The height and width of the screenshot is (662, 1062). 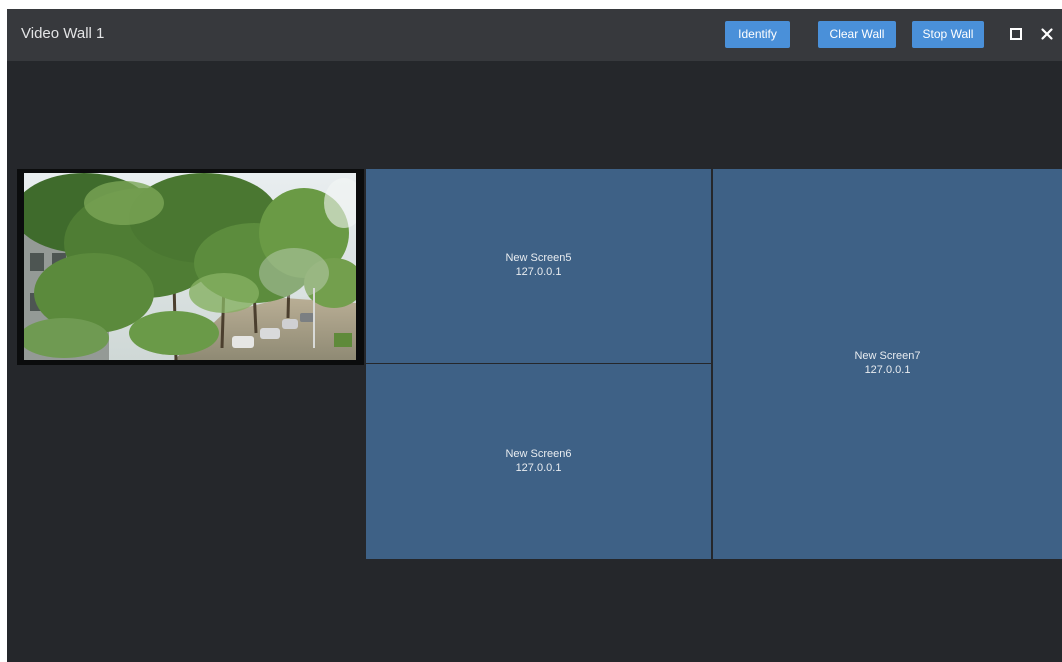 What do you see at coordinates (63, 33) in the screenshot?
I see `window-title: Video Wall 1` at bounding box center [63, 33].